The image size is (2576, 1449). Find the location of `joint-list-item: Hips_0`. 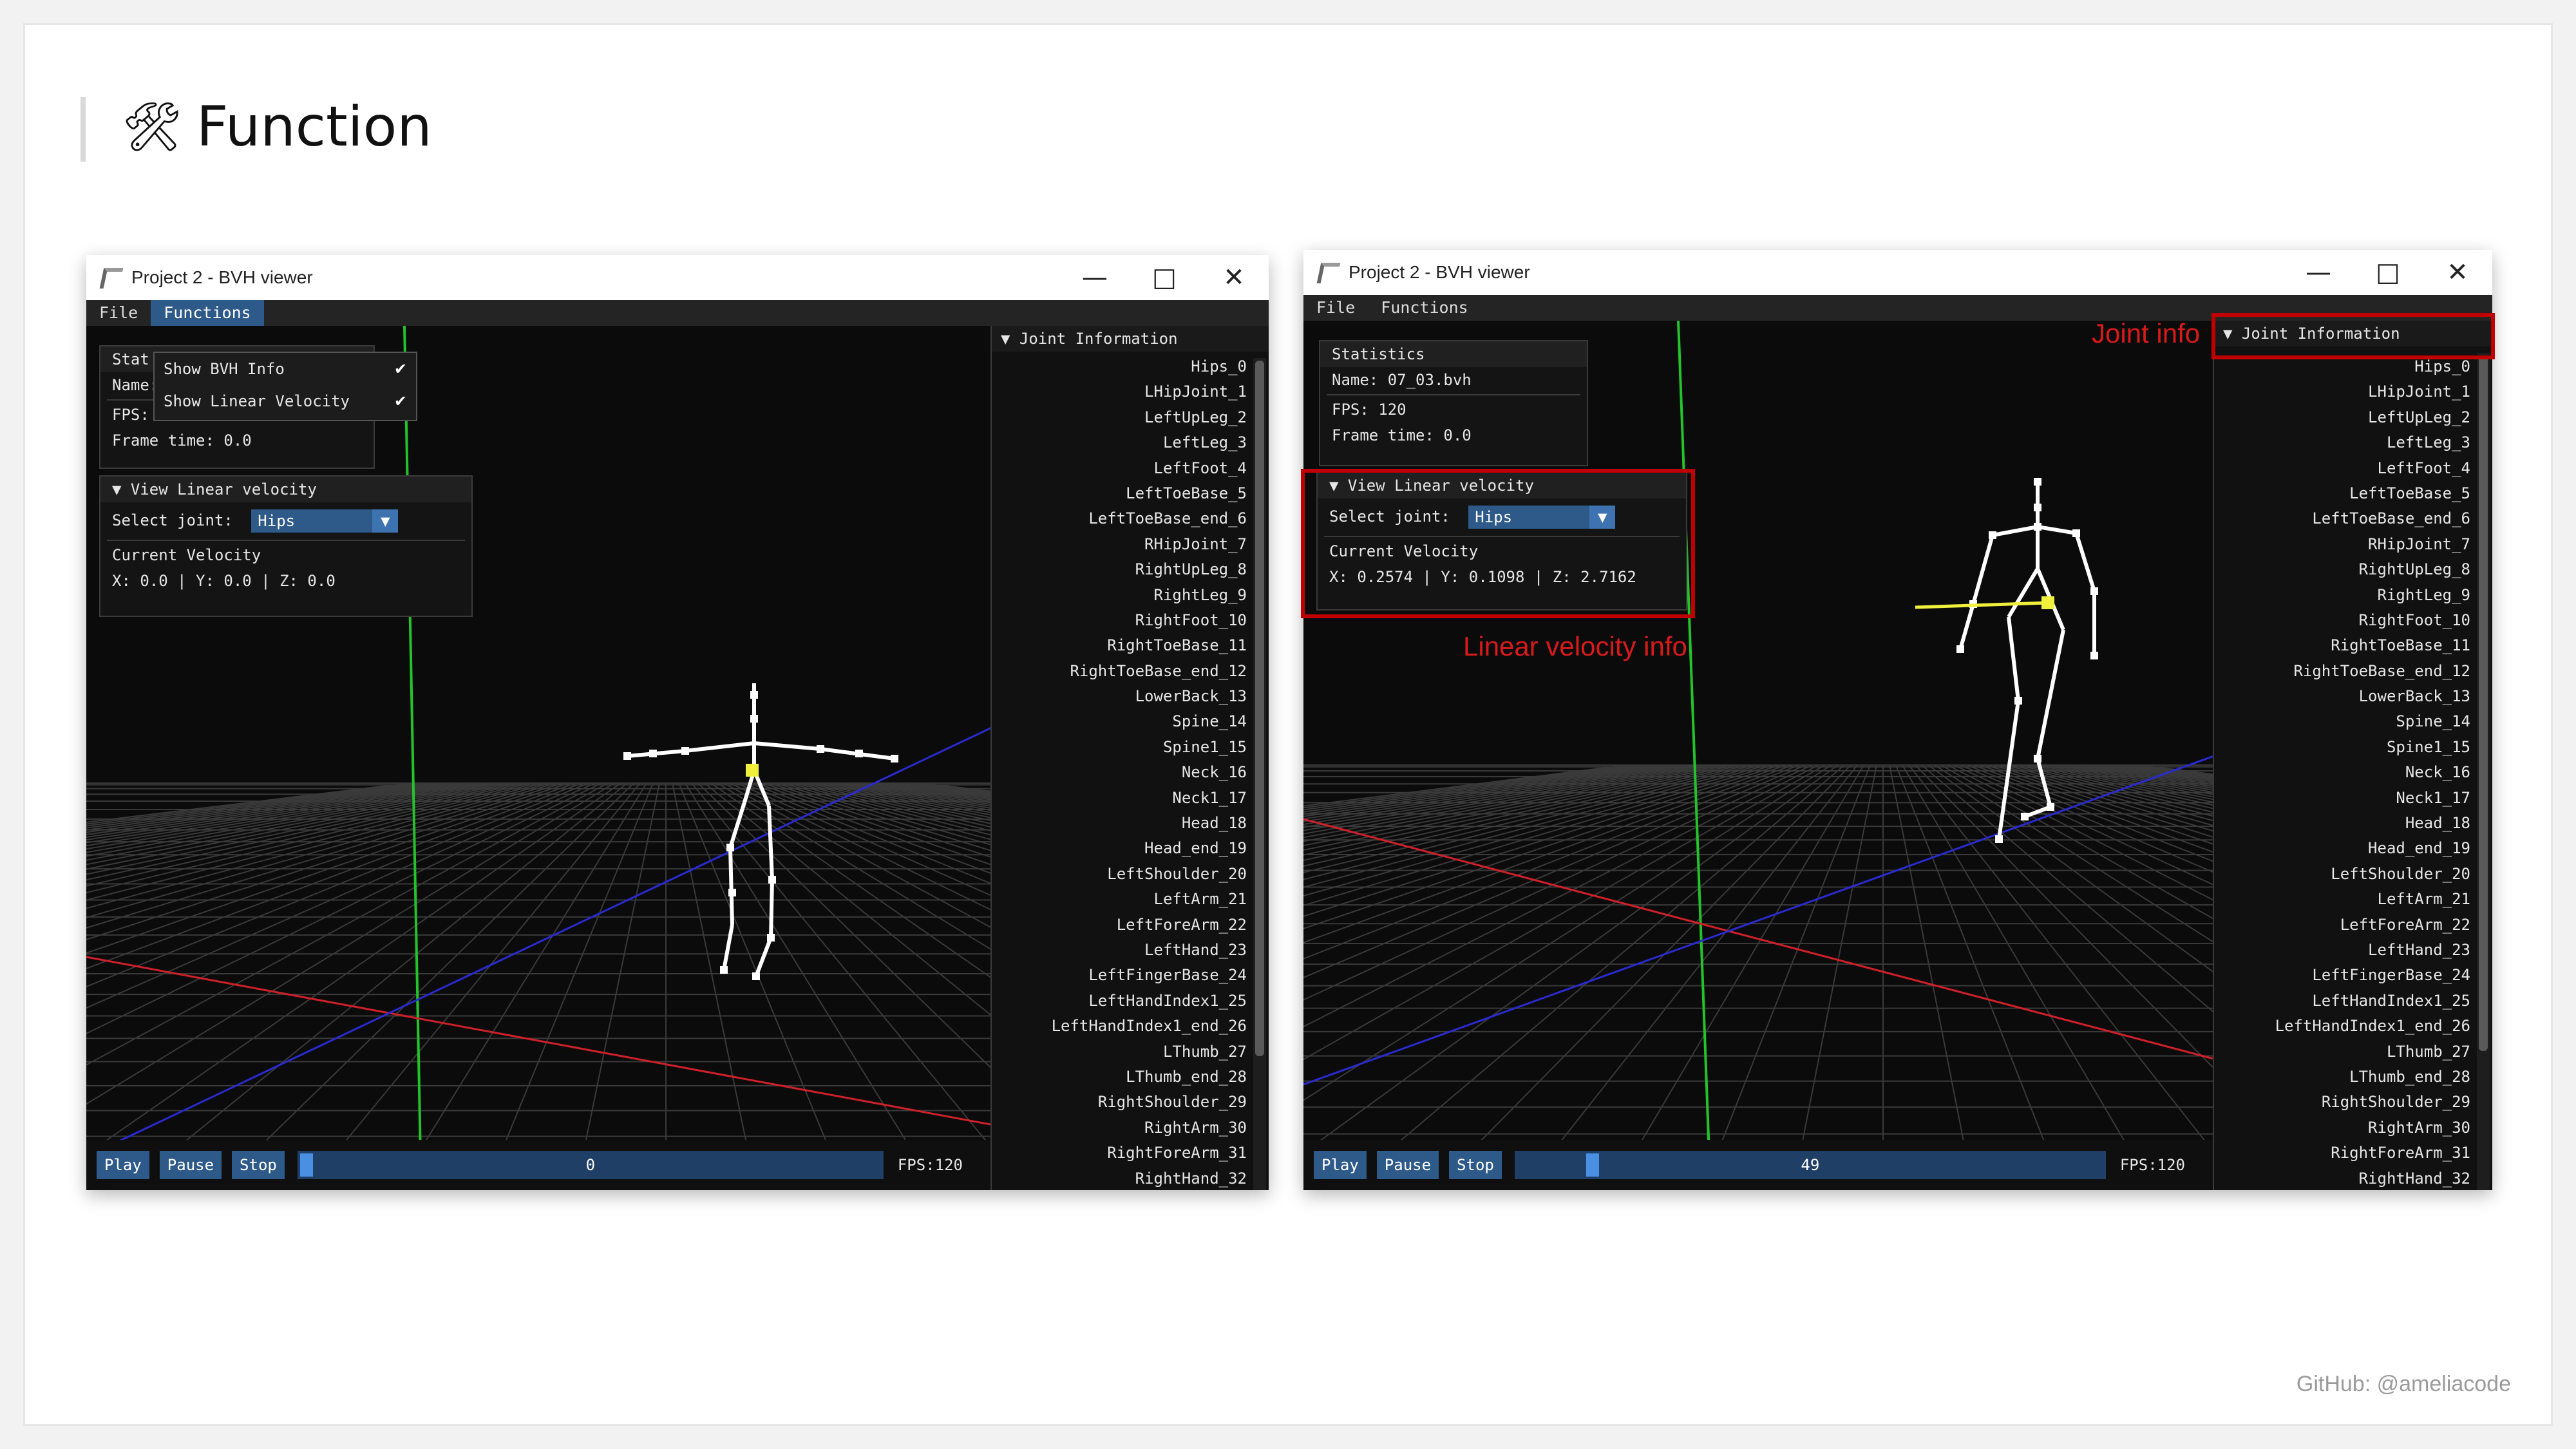

joint-list-item: Hips_0 is located at coordinates (1119, 366).